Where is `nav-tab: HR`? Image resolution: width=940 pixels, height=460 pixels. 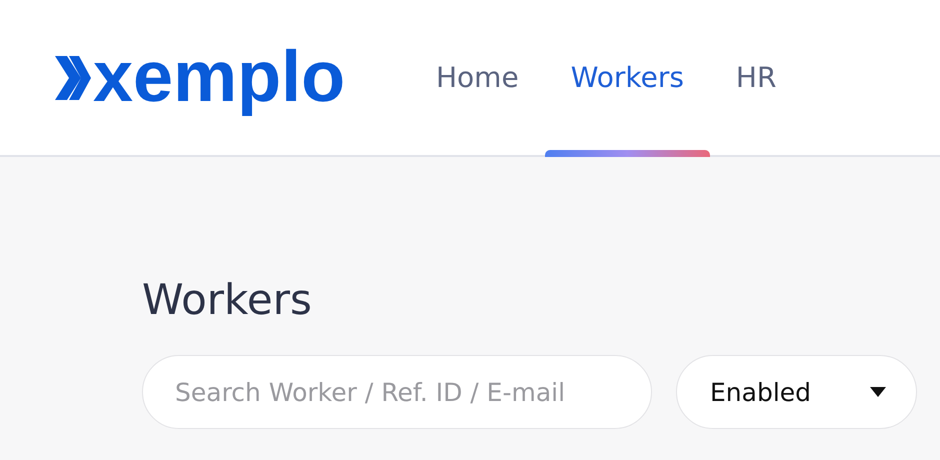 nav-tab: HR is located at coordinates (756, 77).